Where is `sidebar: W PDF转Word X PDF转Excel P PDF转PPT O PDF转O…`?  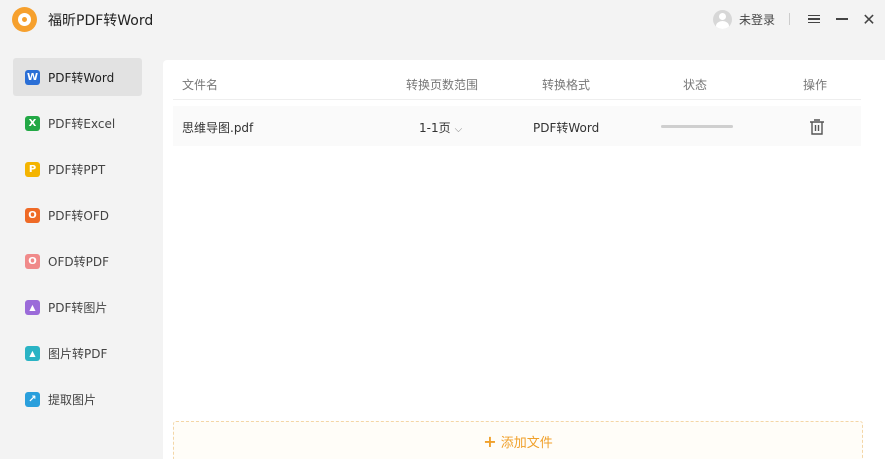 sidebar: W PDF转Word X PDF转Excel P PDF转PPT O PDF转O… is located at coordinates (77, 242).